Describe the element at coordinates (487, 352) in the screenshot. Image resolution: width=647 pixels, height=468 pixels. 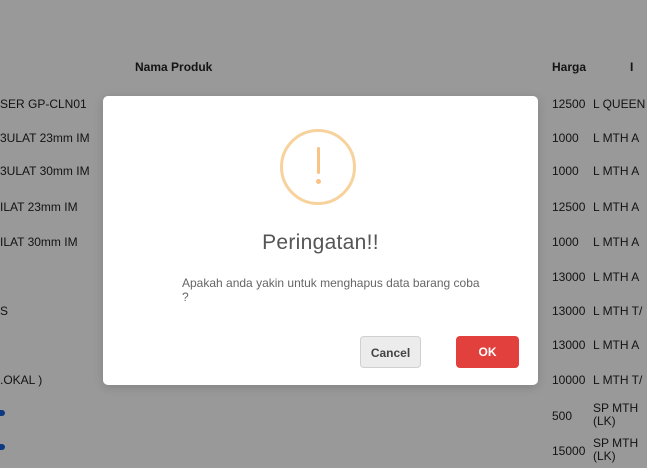
I see `ok-button: OK` at that location.